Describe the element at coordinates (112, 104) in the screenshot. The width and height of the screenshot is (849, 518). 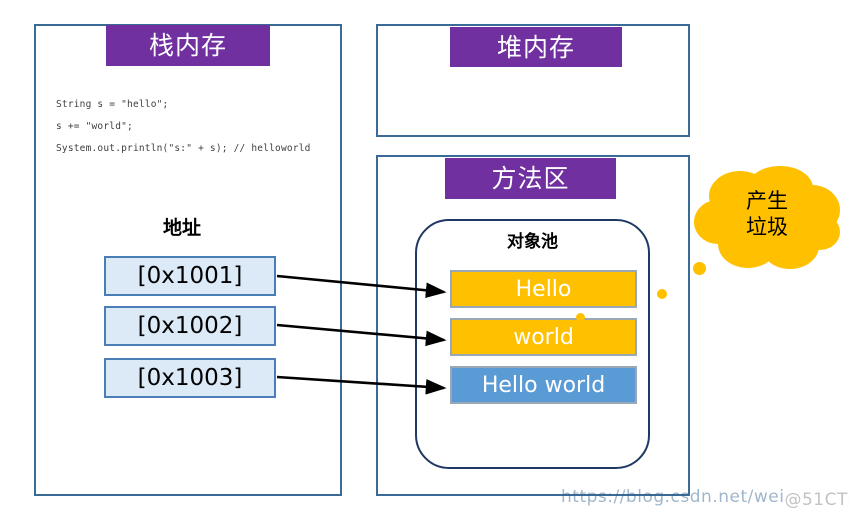
I see `code-line-1: String s = "hello";` at that location.